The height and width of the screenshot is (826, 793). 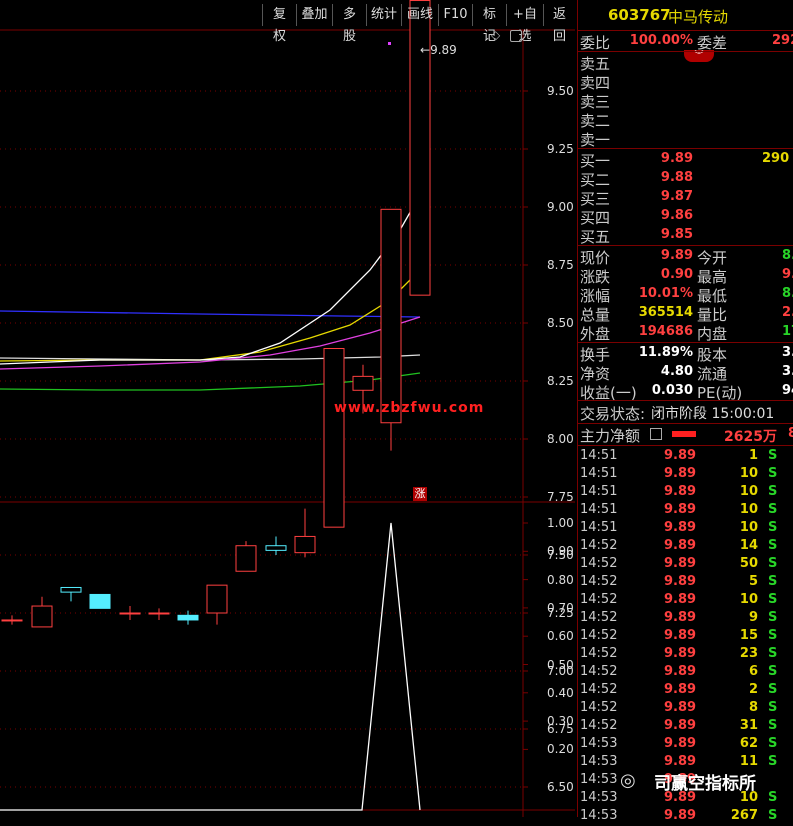 I want to click on toolbar-button-8: 返回, so click(x=559, y=24).